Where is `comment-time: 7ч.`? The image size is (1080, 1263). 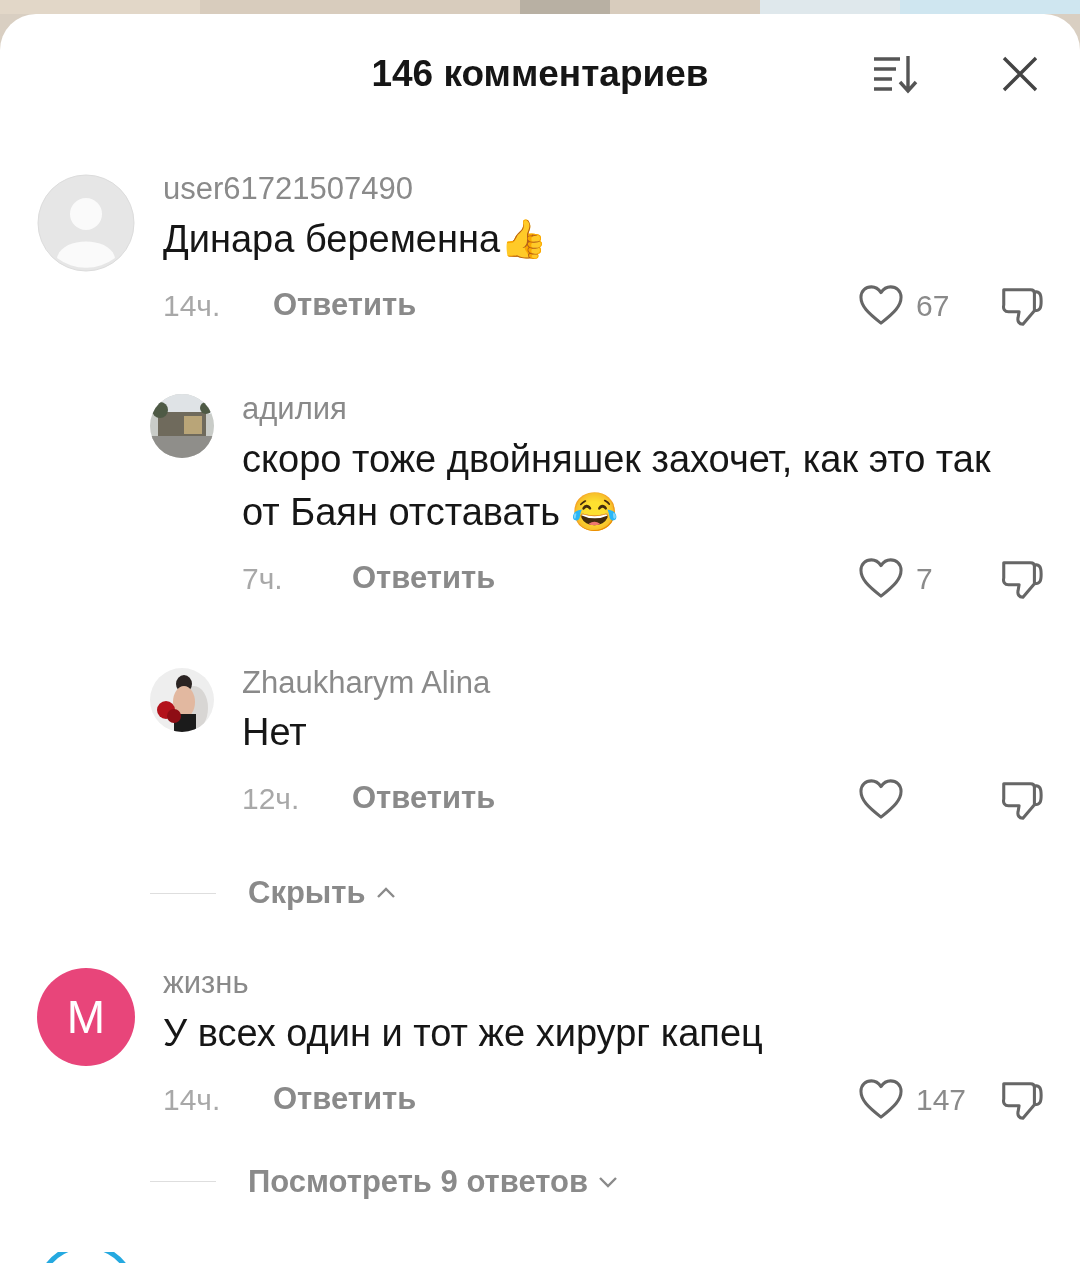
comment-time: 7ч. is located at coordinates (263, 578).